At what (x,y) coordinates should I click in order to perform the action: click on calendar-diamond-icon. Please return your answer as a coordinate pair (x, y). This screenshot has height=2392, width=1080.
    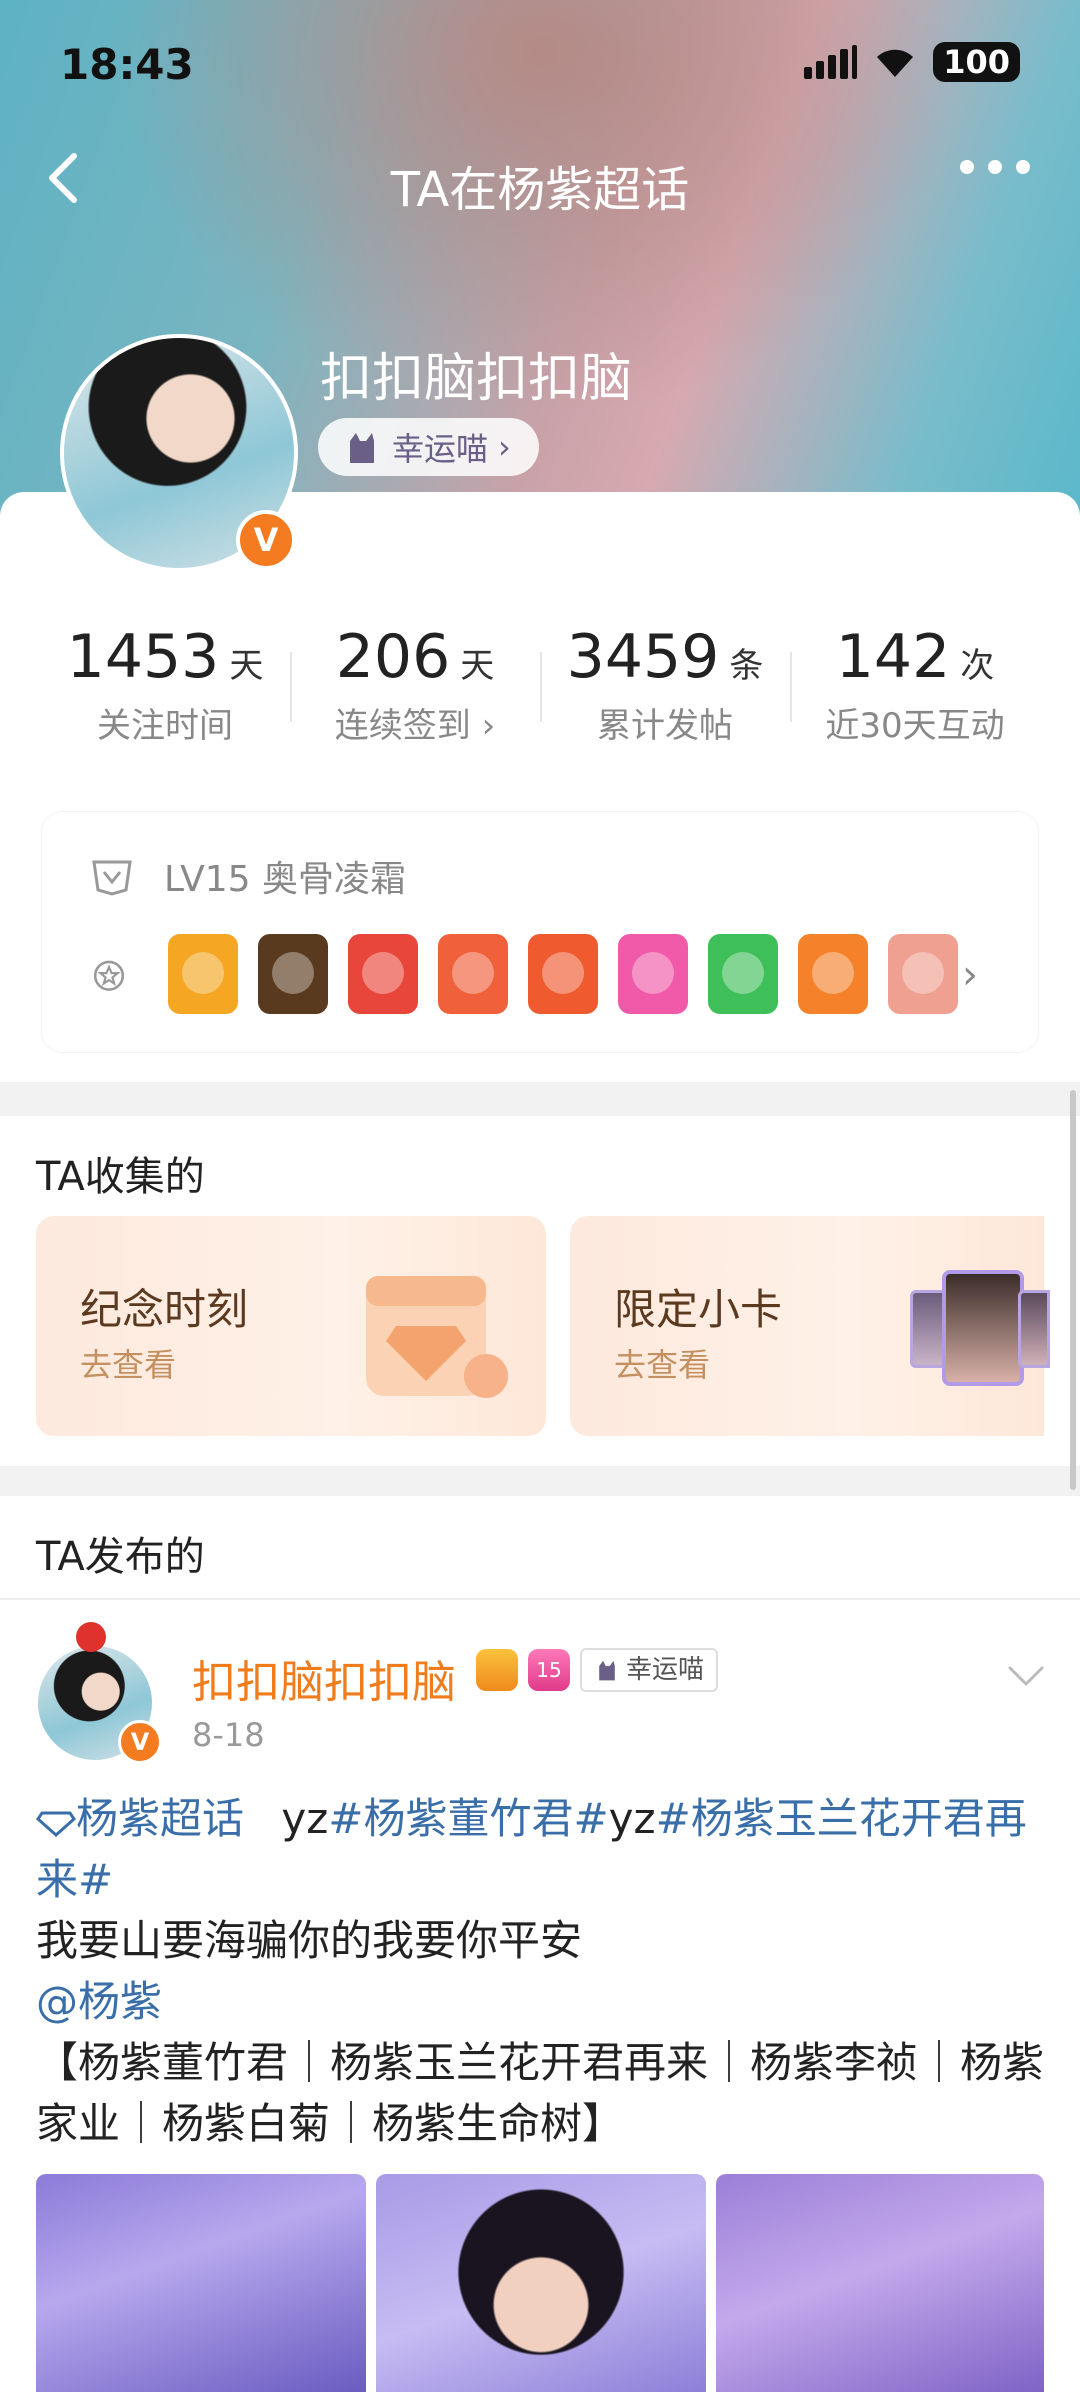
    Looking at the image, I should click on (437, 1337).